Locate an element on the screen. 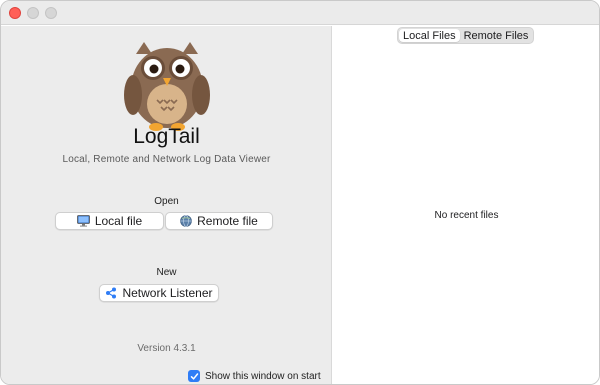 The width and height of the screenshot is (600, 385). local-file-button: Local file is located at coordinates (109, 221).